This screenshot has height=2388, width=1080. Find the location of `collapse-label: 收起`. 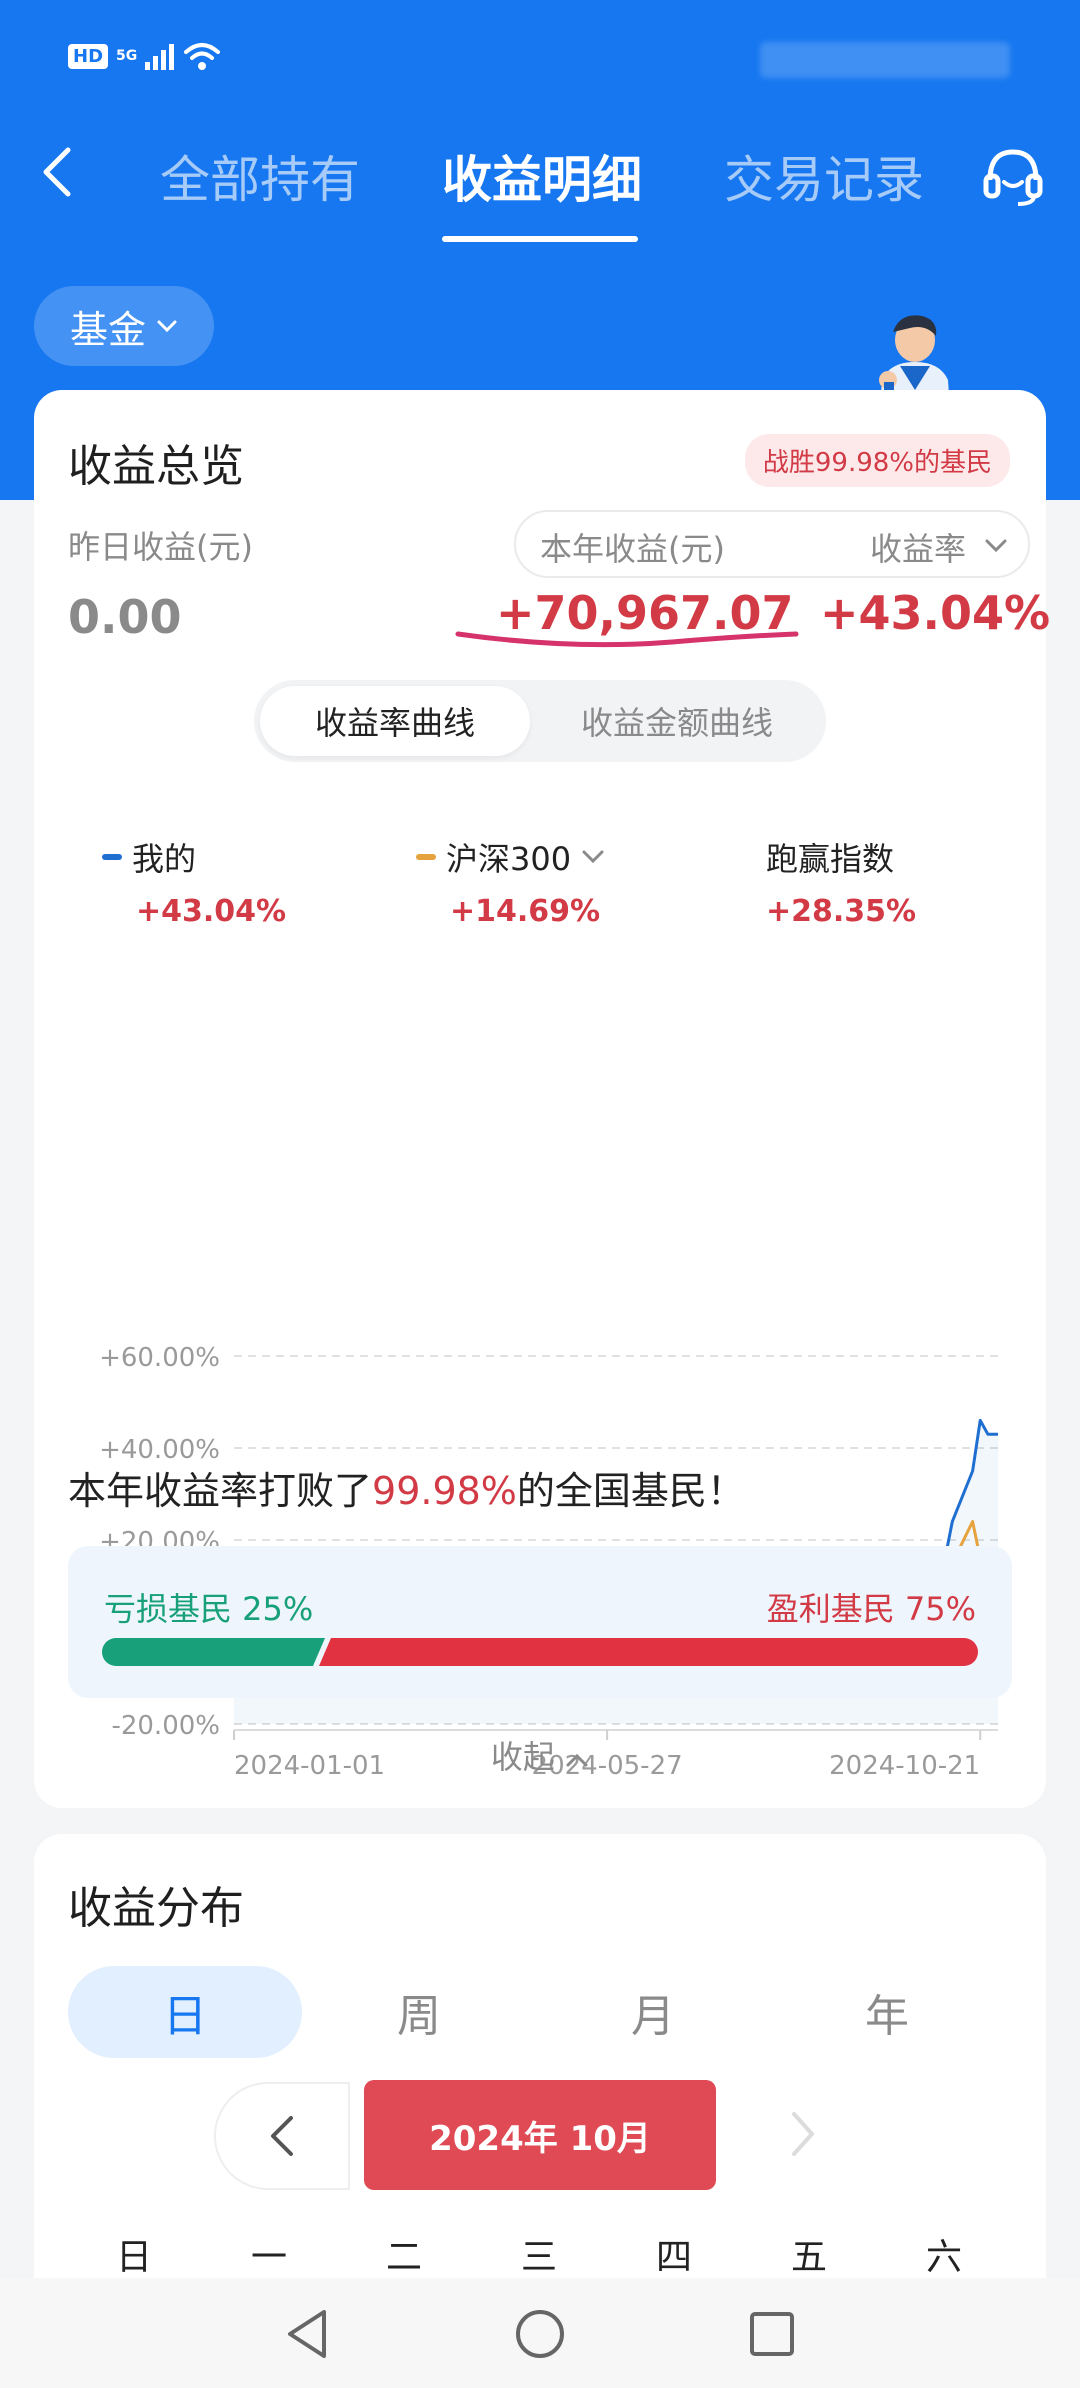

collapse-label: 收起 is located at coordinates (522, 1757).